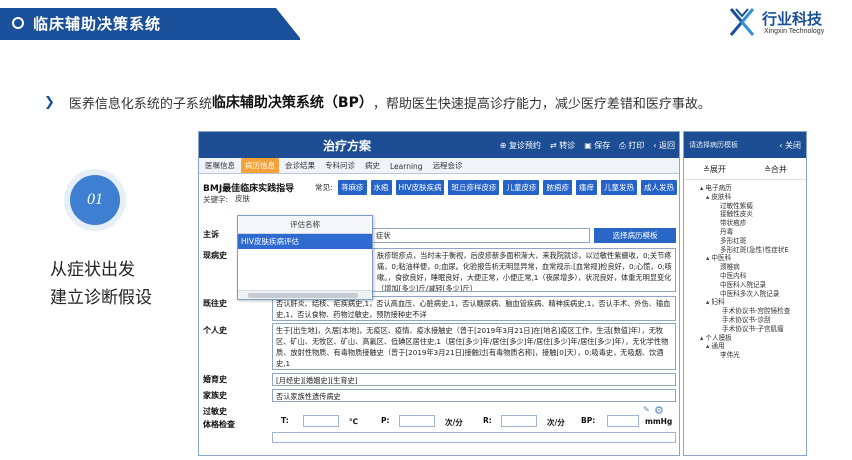  I want to click on tree-node: ▴ 妇科, so click(752, 302).